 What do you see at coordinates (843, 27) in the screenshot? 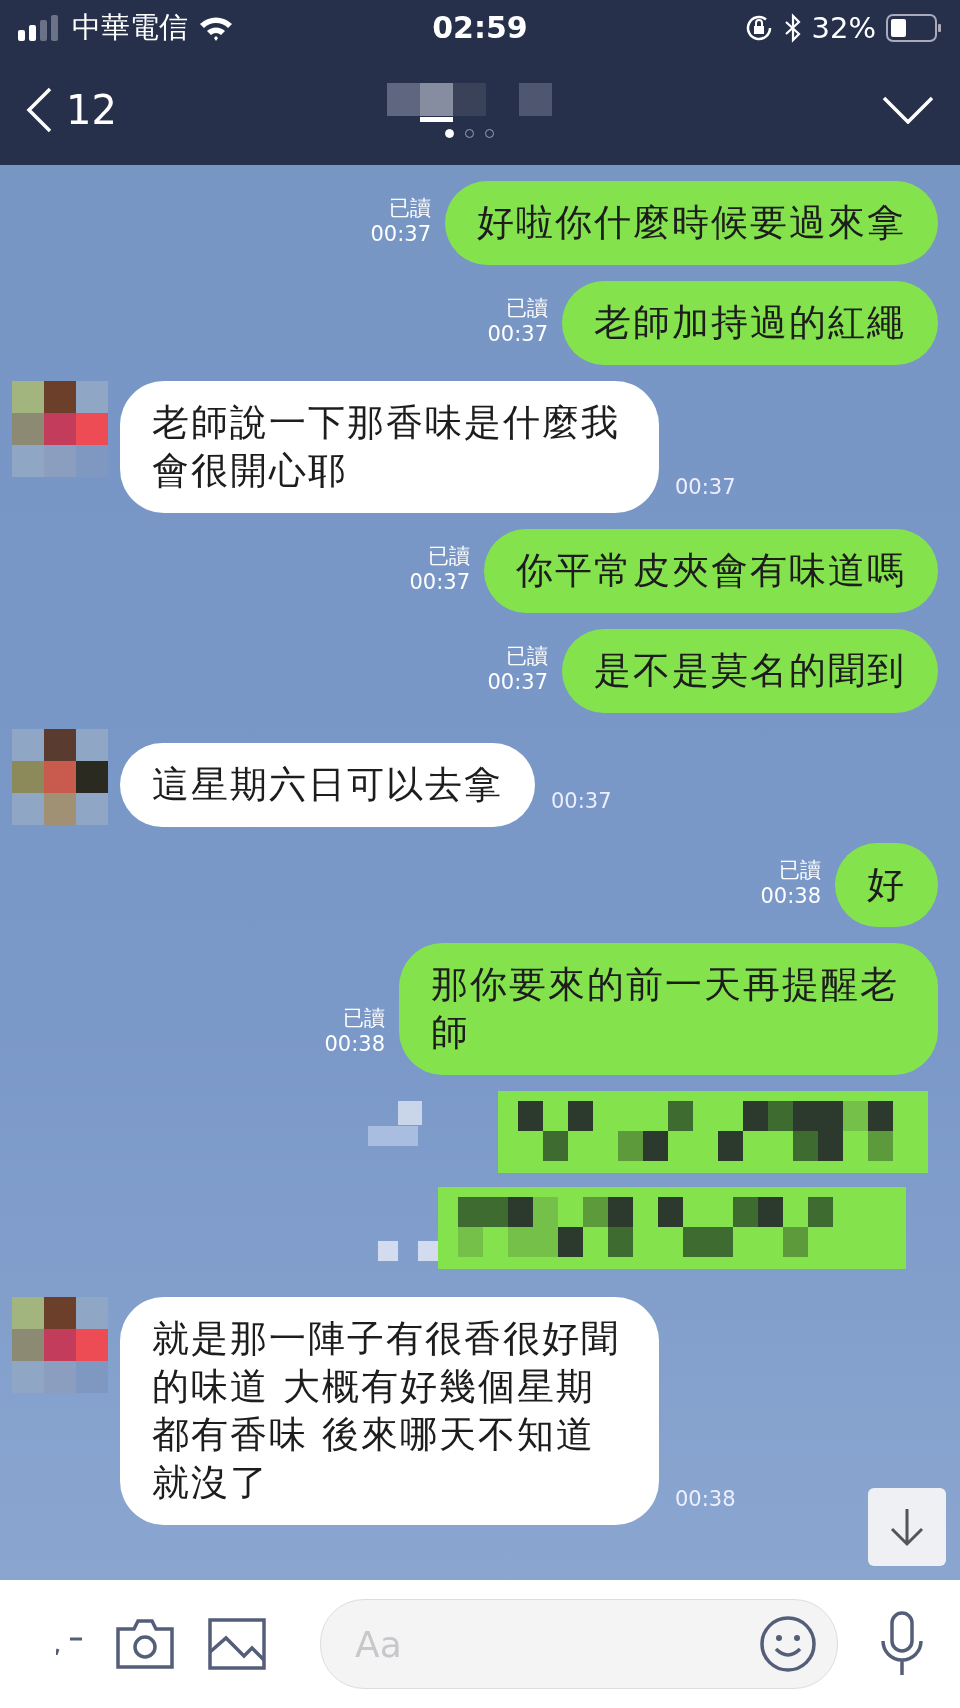
I see `battery-percent: 32%` at bounding box center [843, 27].